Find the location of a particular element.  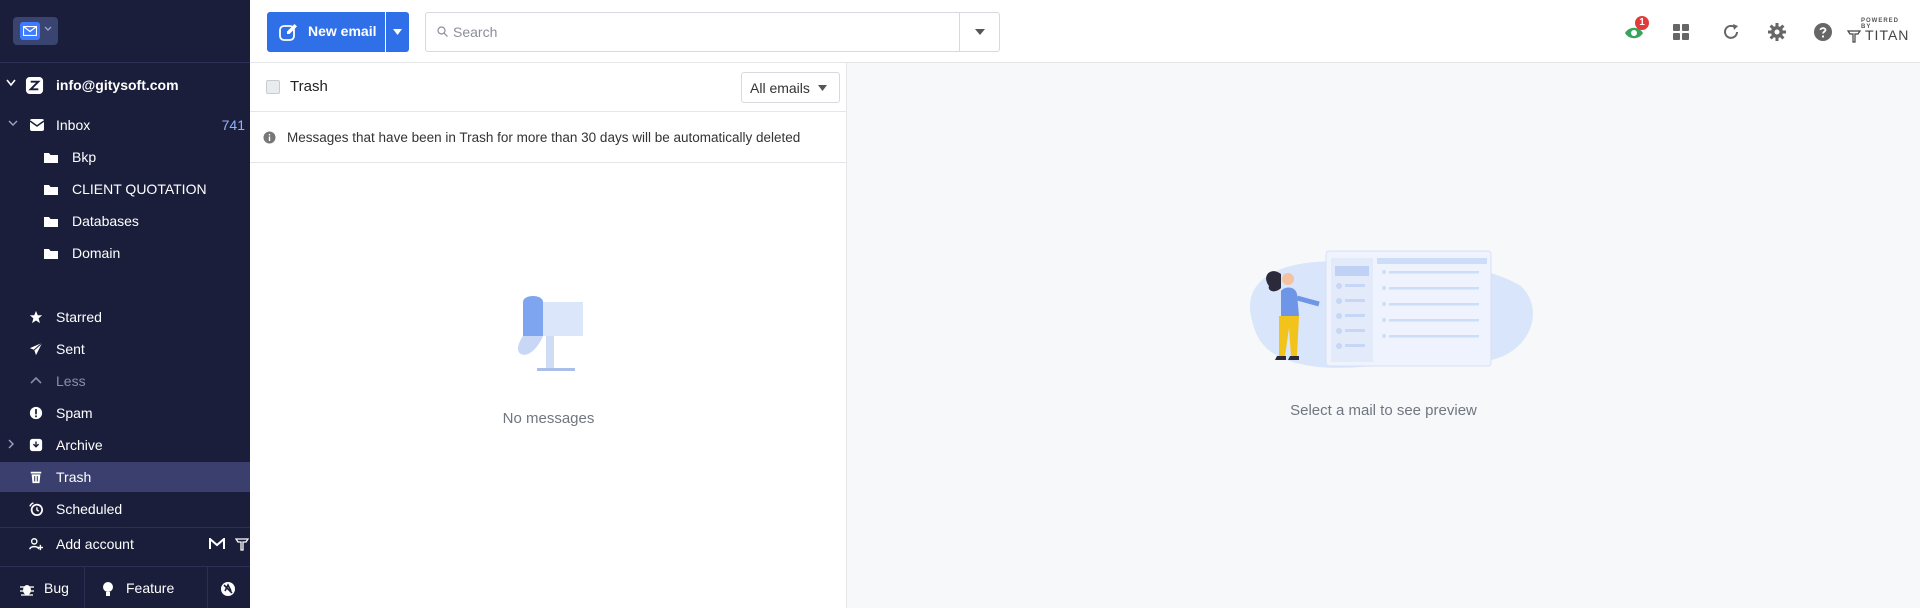

filter-label: All emails is located at coordinates (780, 88).